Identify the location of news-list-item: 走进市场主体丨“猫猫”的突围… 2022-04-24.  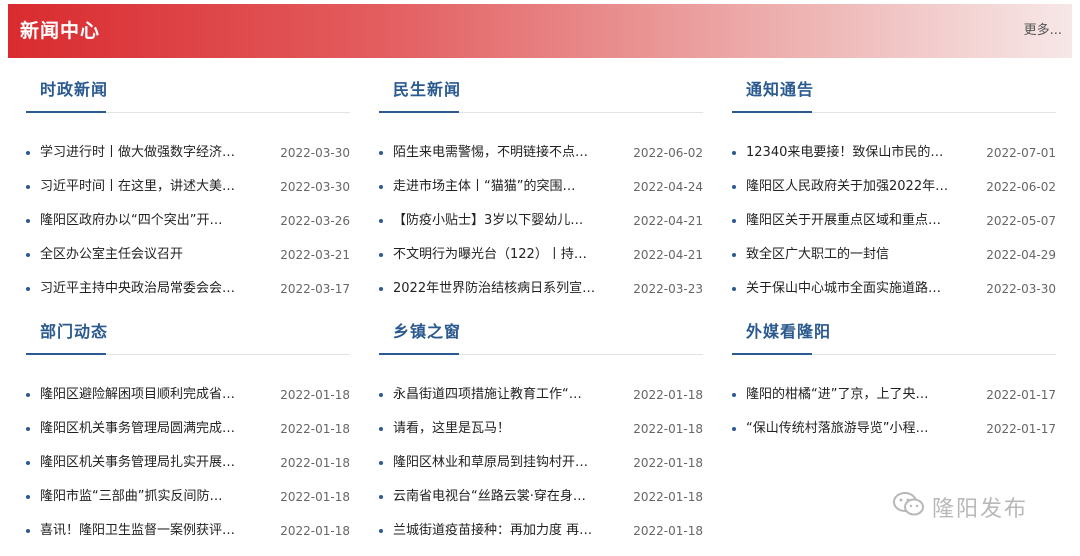
(541, 192).